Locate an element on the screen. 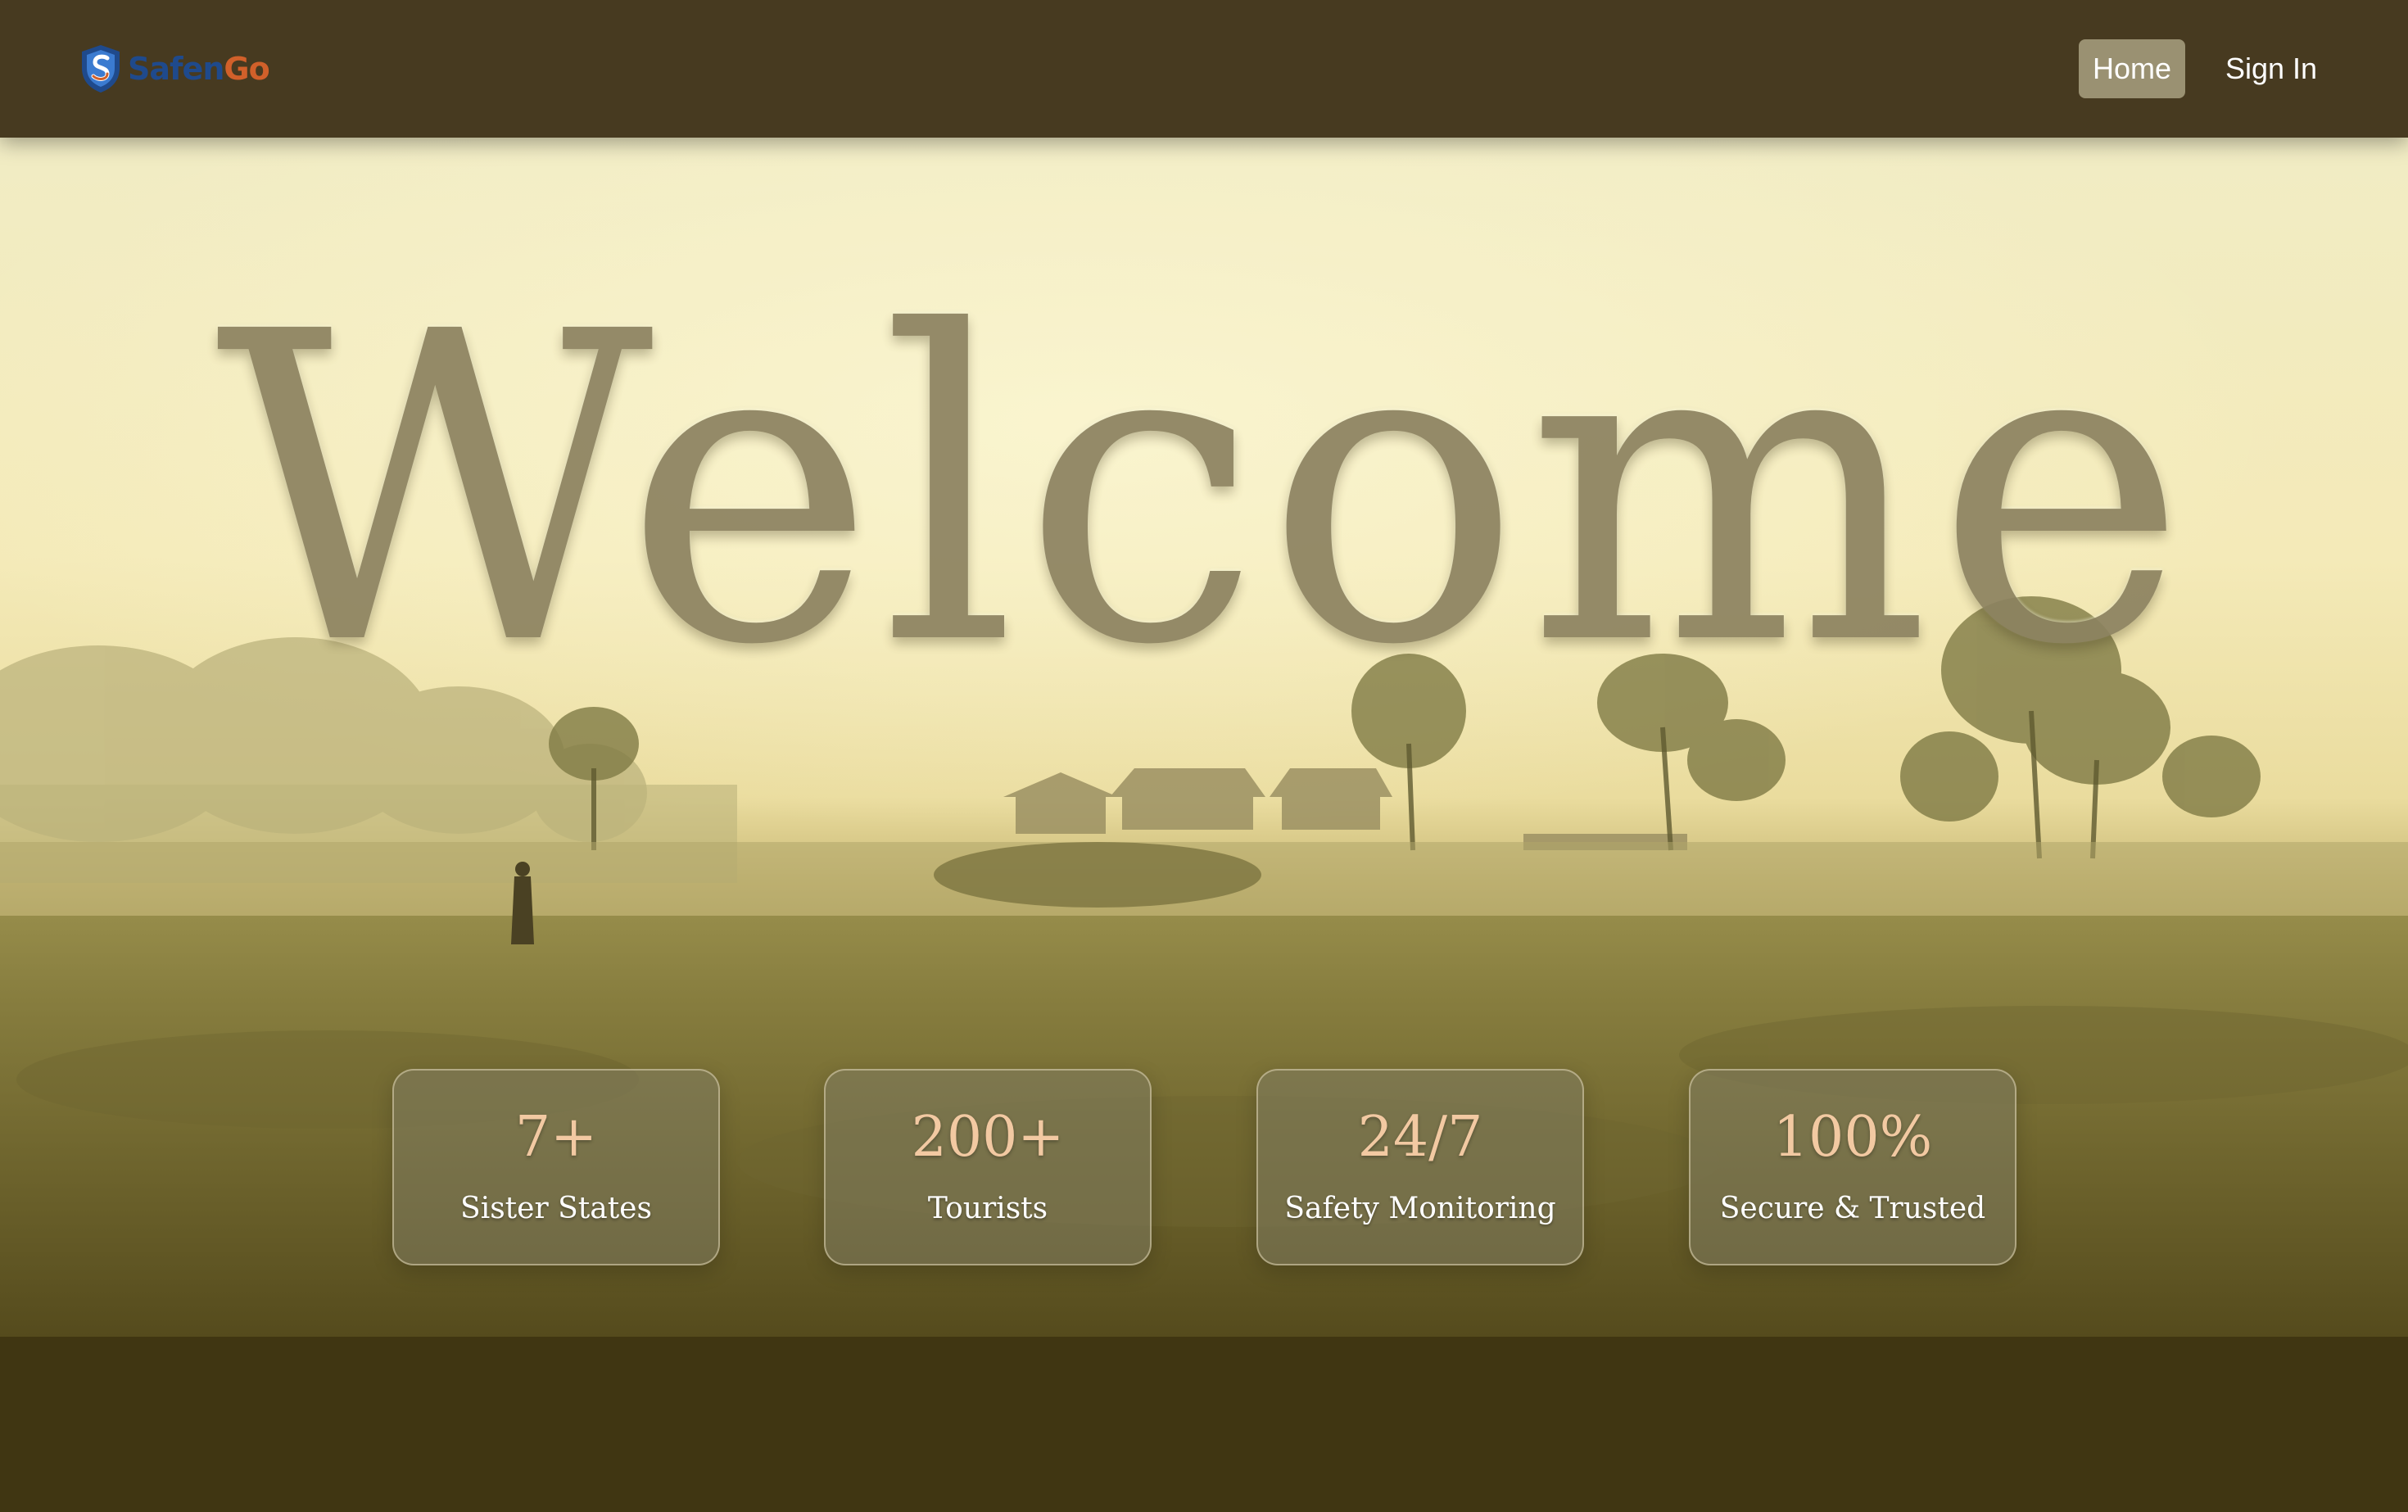  stat-label: Safety Monitoring is located at coordinates (1420, 1208).